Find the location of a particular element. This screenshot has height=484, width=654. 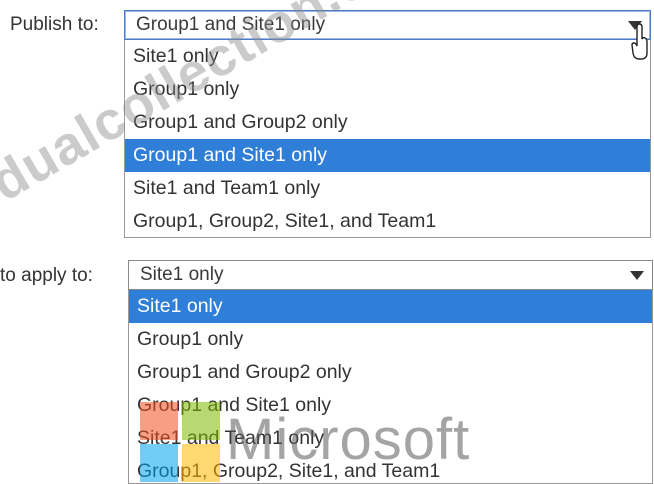

auto-apply-to-option: Group1 only is located at coordinates (390, 339).